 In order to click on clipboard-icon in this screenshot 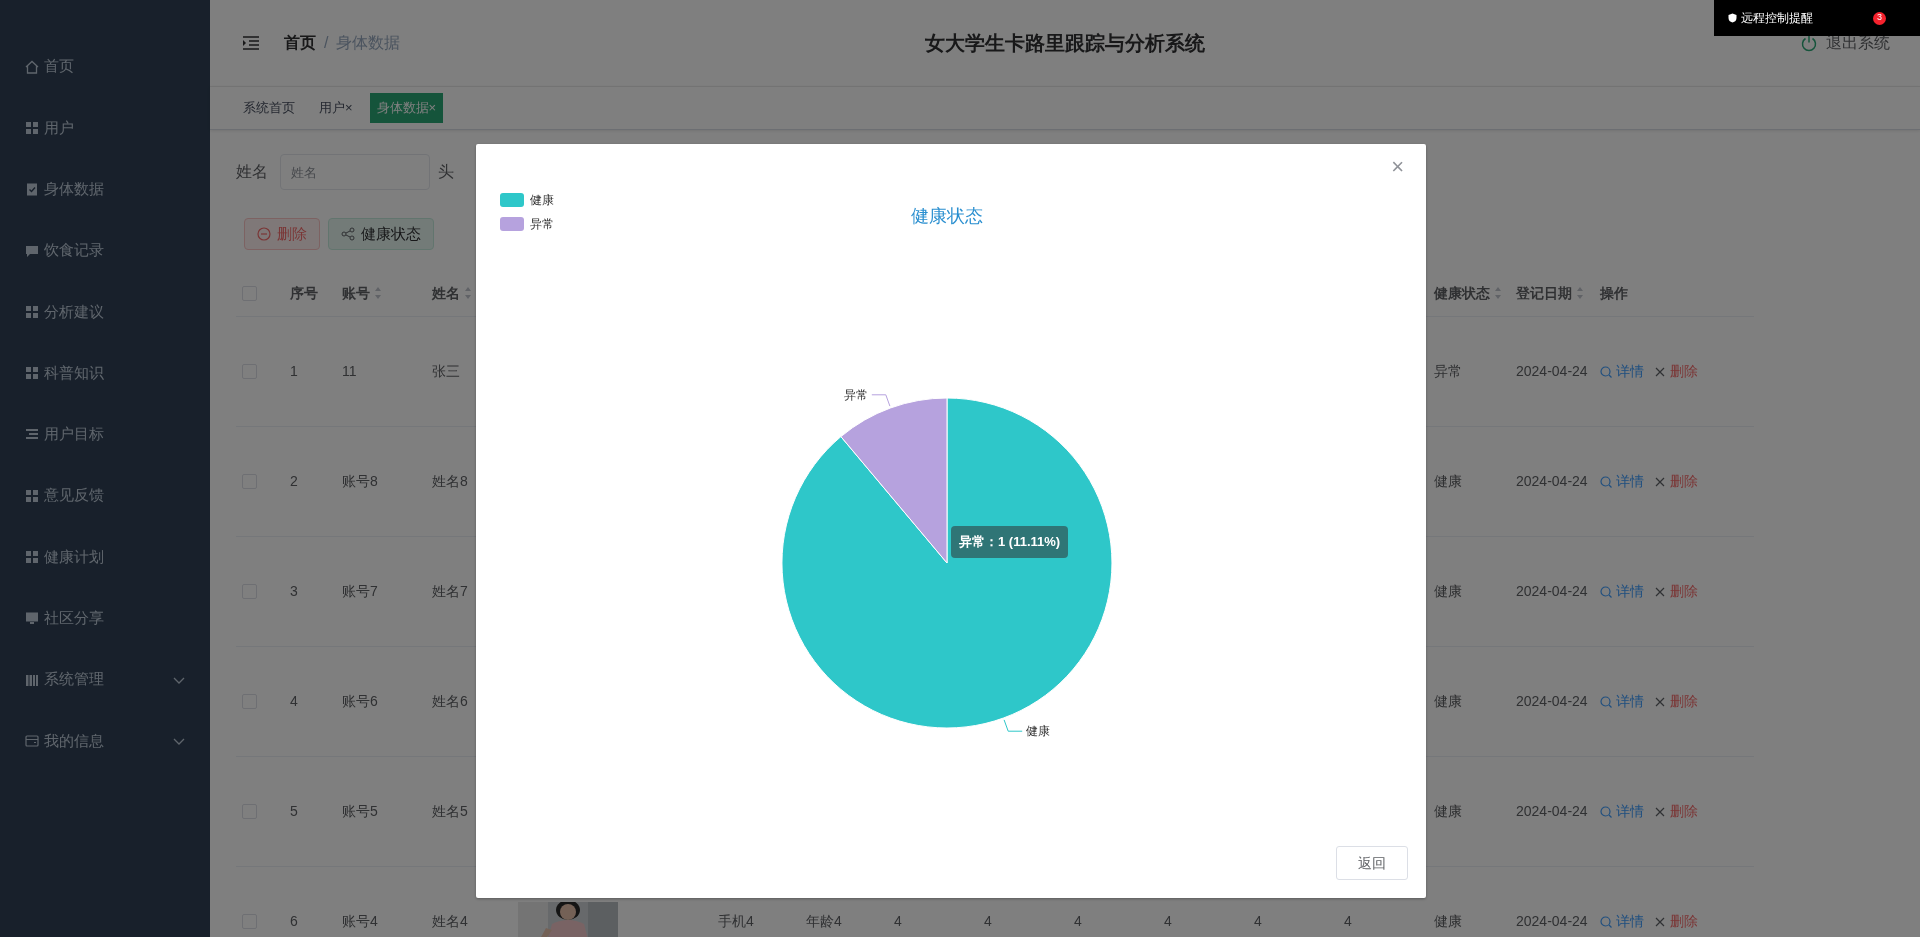, I will do `click(32, 189)`.